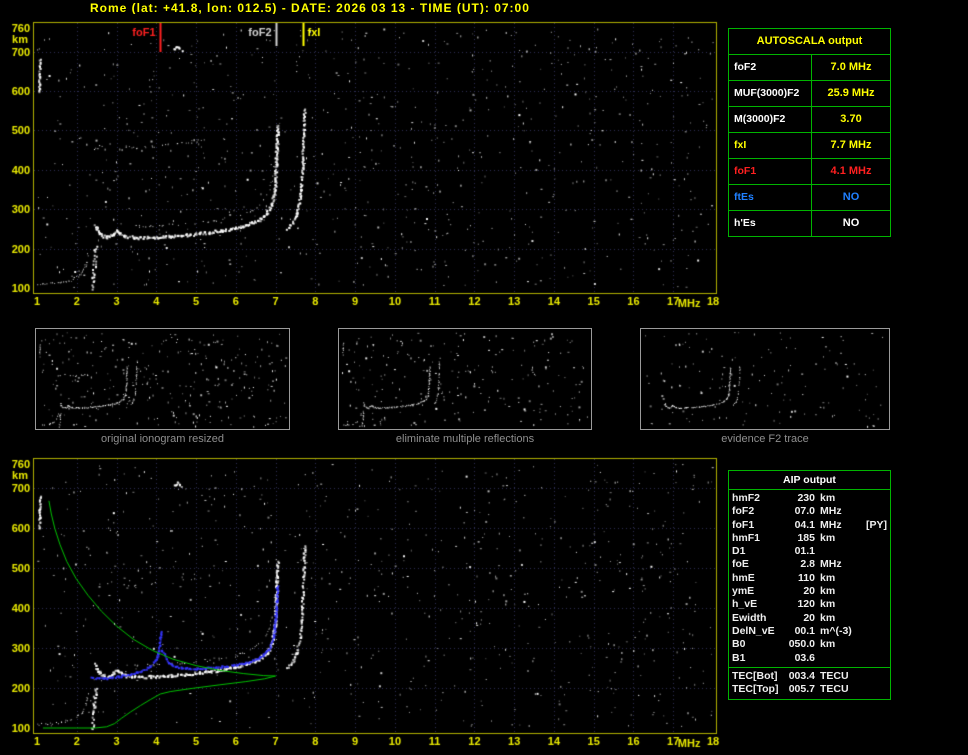  What do you see at coordinates (746, 537) in the screenshot?
I see `aip-row-name: hmF1` at bounding box center [746, 537].